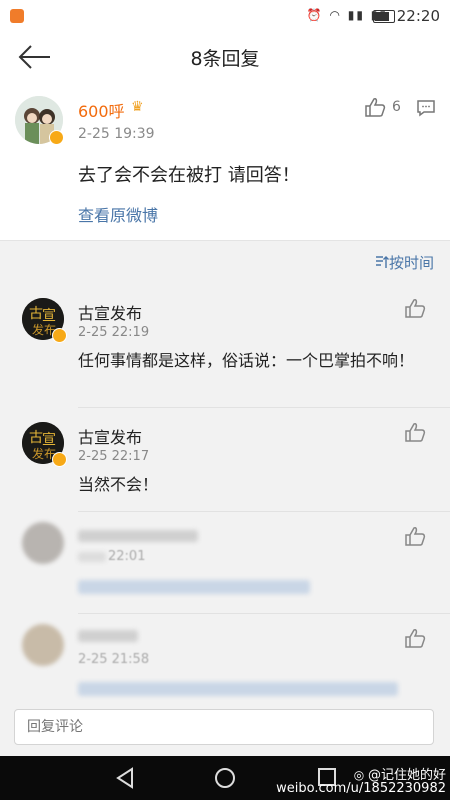  I want to click on like-count: 6, so click(396, 107).